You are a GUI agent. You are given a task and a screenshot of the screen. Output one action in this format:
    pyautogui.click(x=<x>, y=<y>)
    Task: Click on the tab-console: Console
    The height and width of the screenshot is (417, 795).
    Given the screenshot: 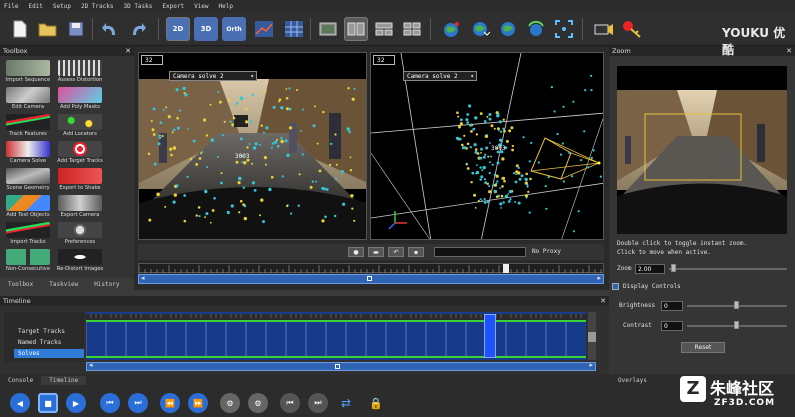 What is the action you would take?
    pyautogui.click(x=20, y=380)
    